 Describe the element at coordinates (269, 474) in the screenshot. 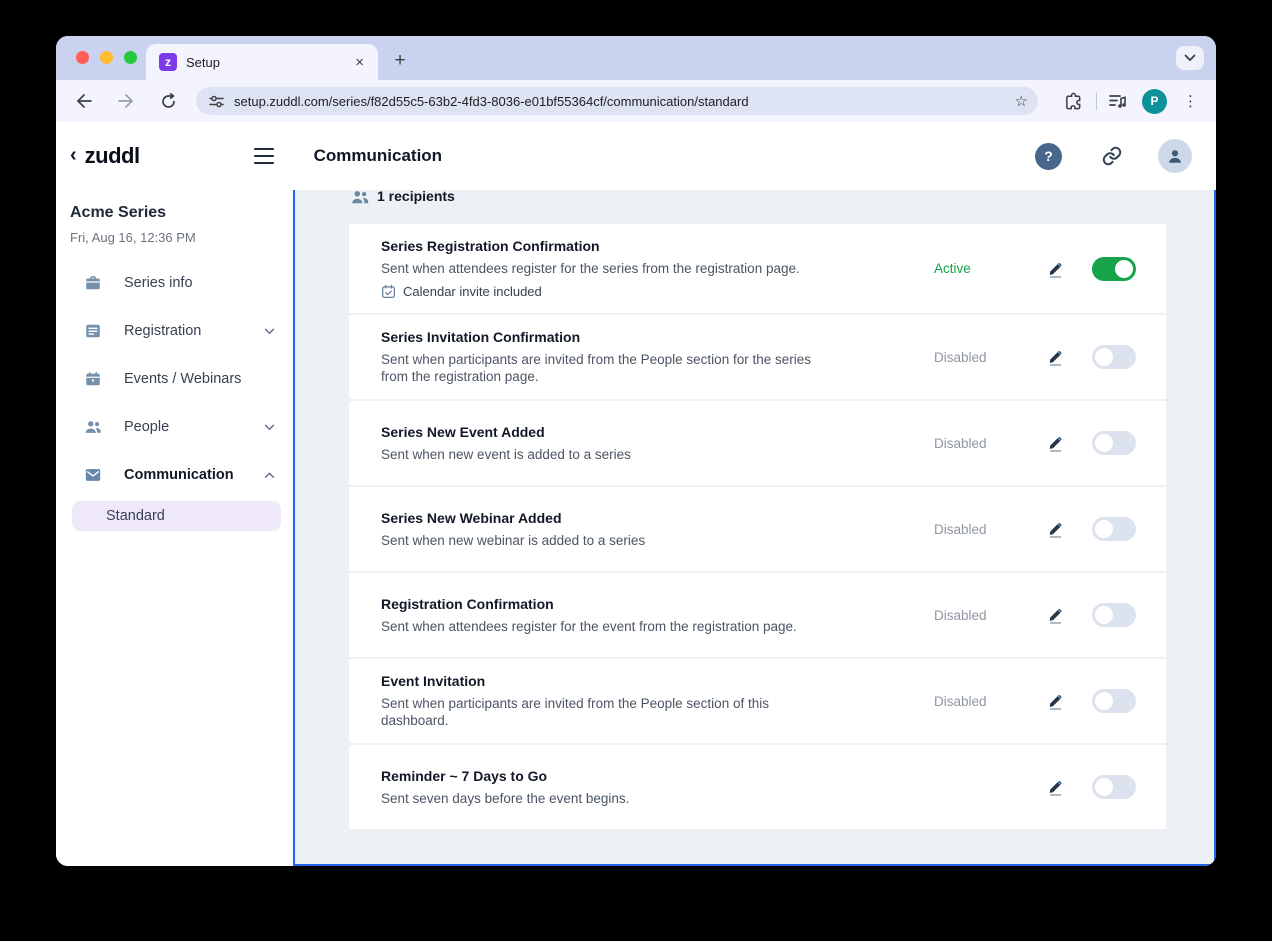

I see `chevron-up-icon` at that location.